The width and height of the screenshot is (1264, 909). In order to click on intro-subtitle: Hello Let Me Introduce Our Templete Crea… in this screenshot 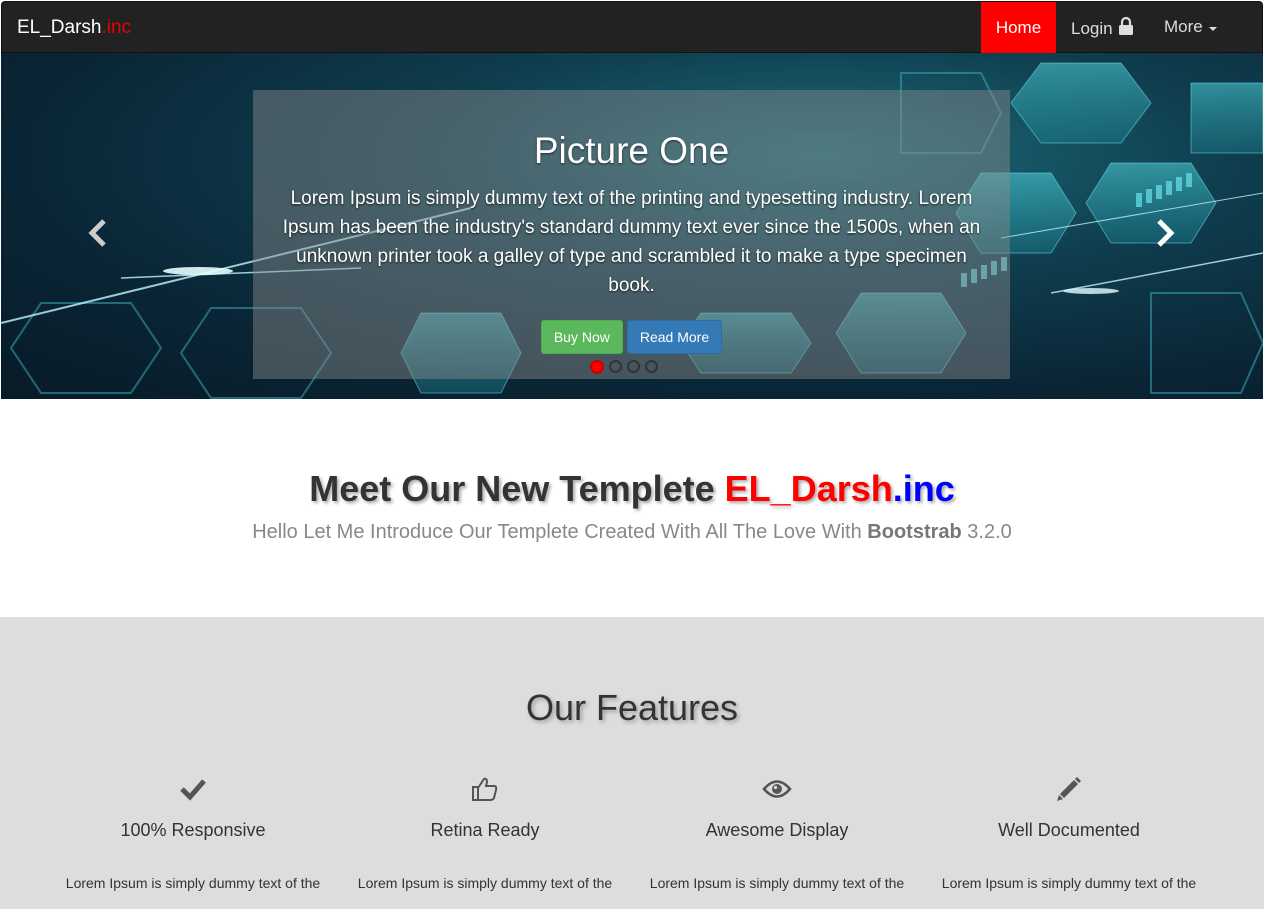, I will do `click(632, 532)`.